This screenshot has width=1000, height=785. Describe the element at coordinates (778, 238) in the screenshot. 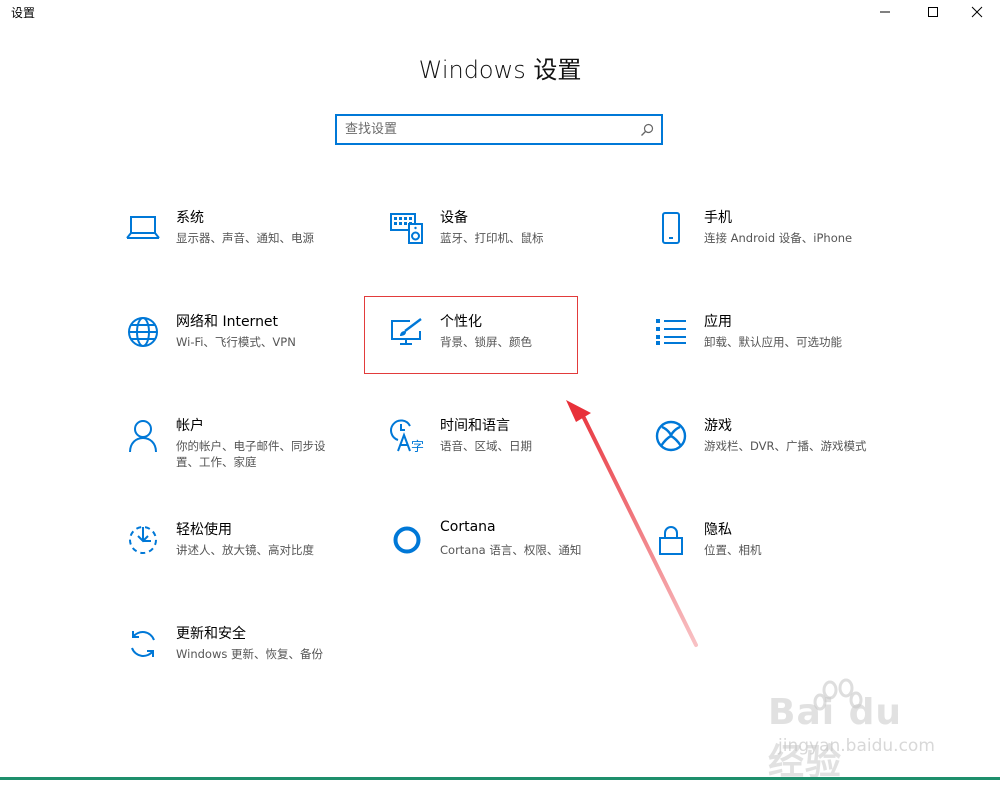

I see `tile-desc: 连接 Android 设备、iPhone` at that location.